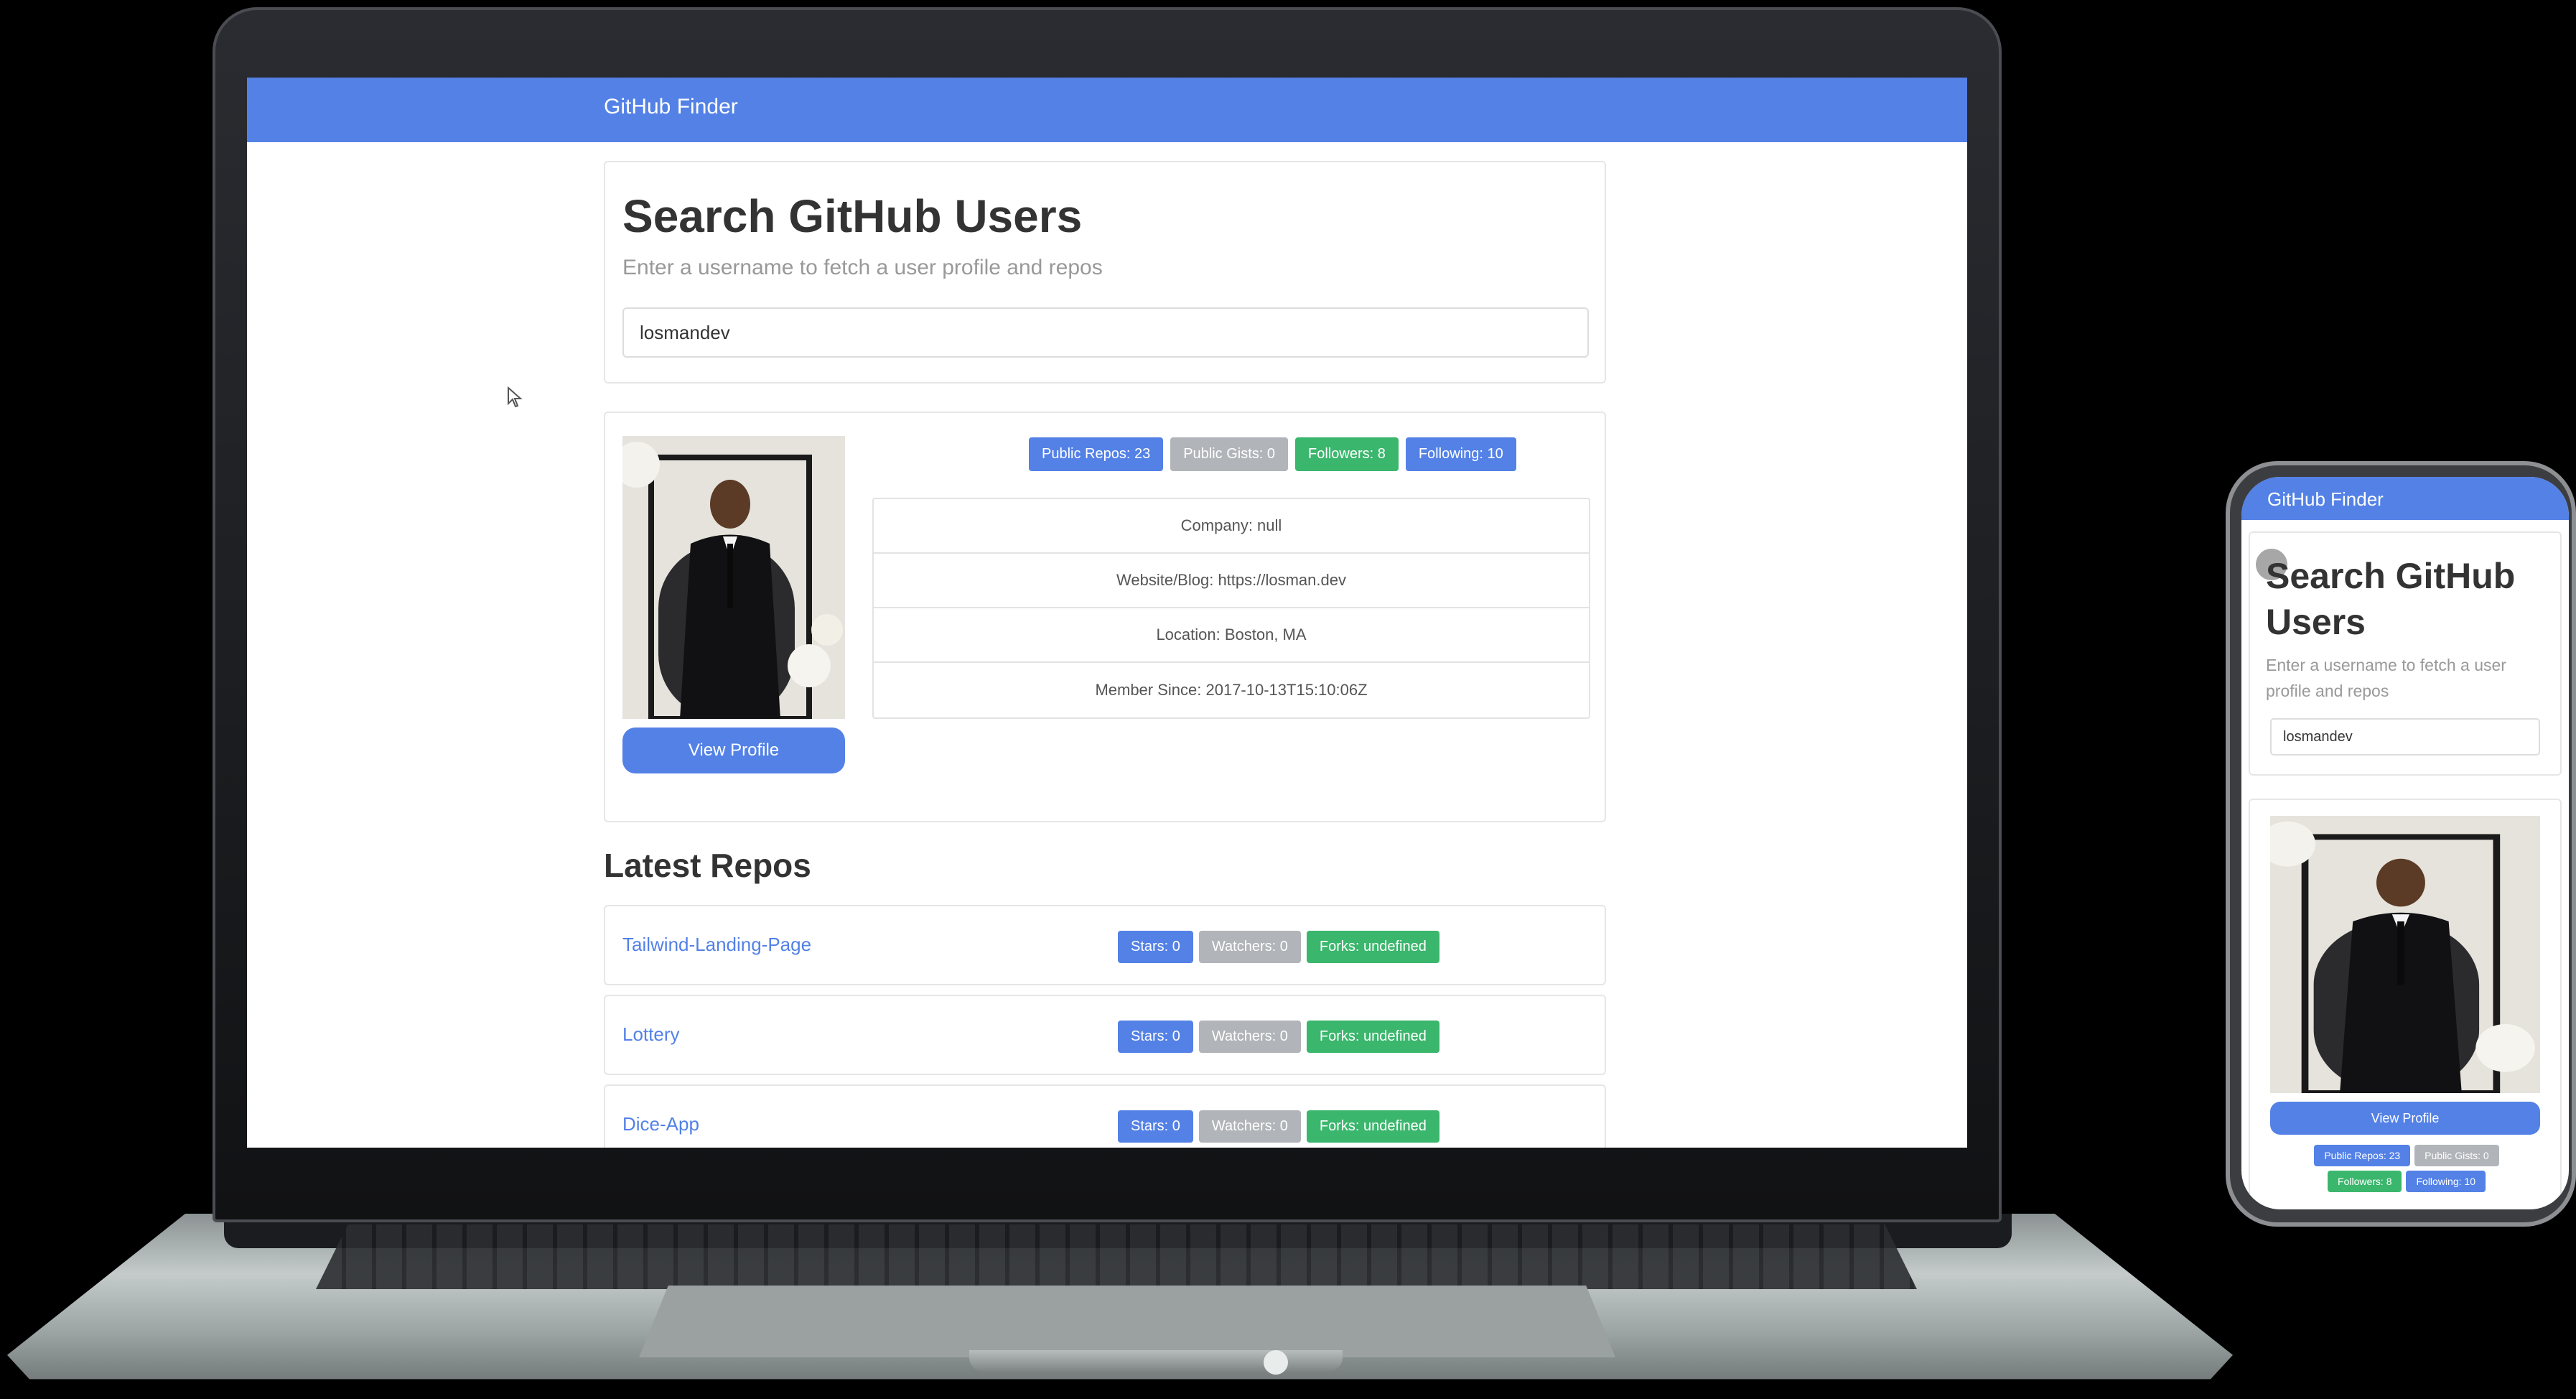  What do you see at coordinates (1231, 526) in the screenshot?
I see `company-item: Company: null` at bounding box center [1231, 526].